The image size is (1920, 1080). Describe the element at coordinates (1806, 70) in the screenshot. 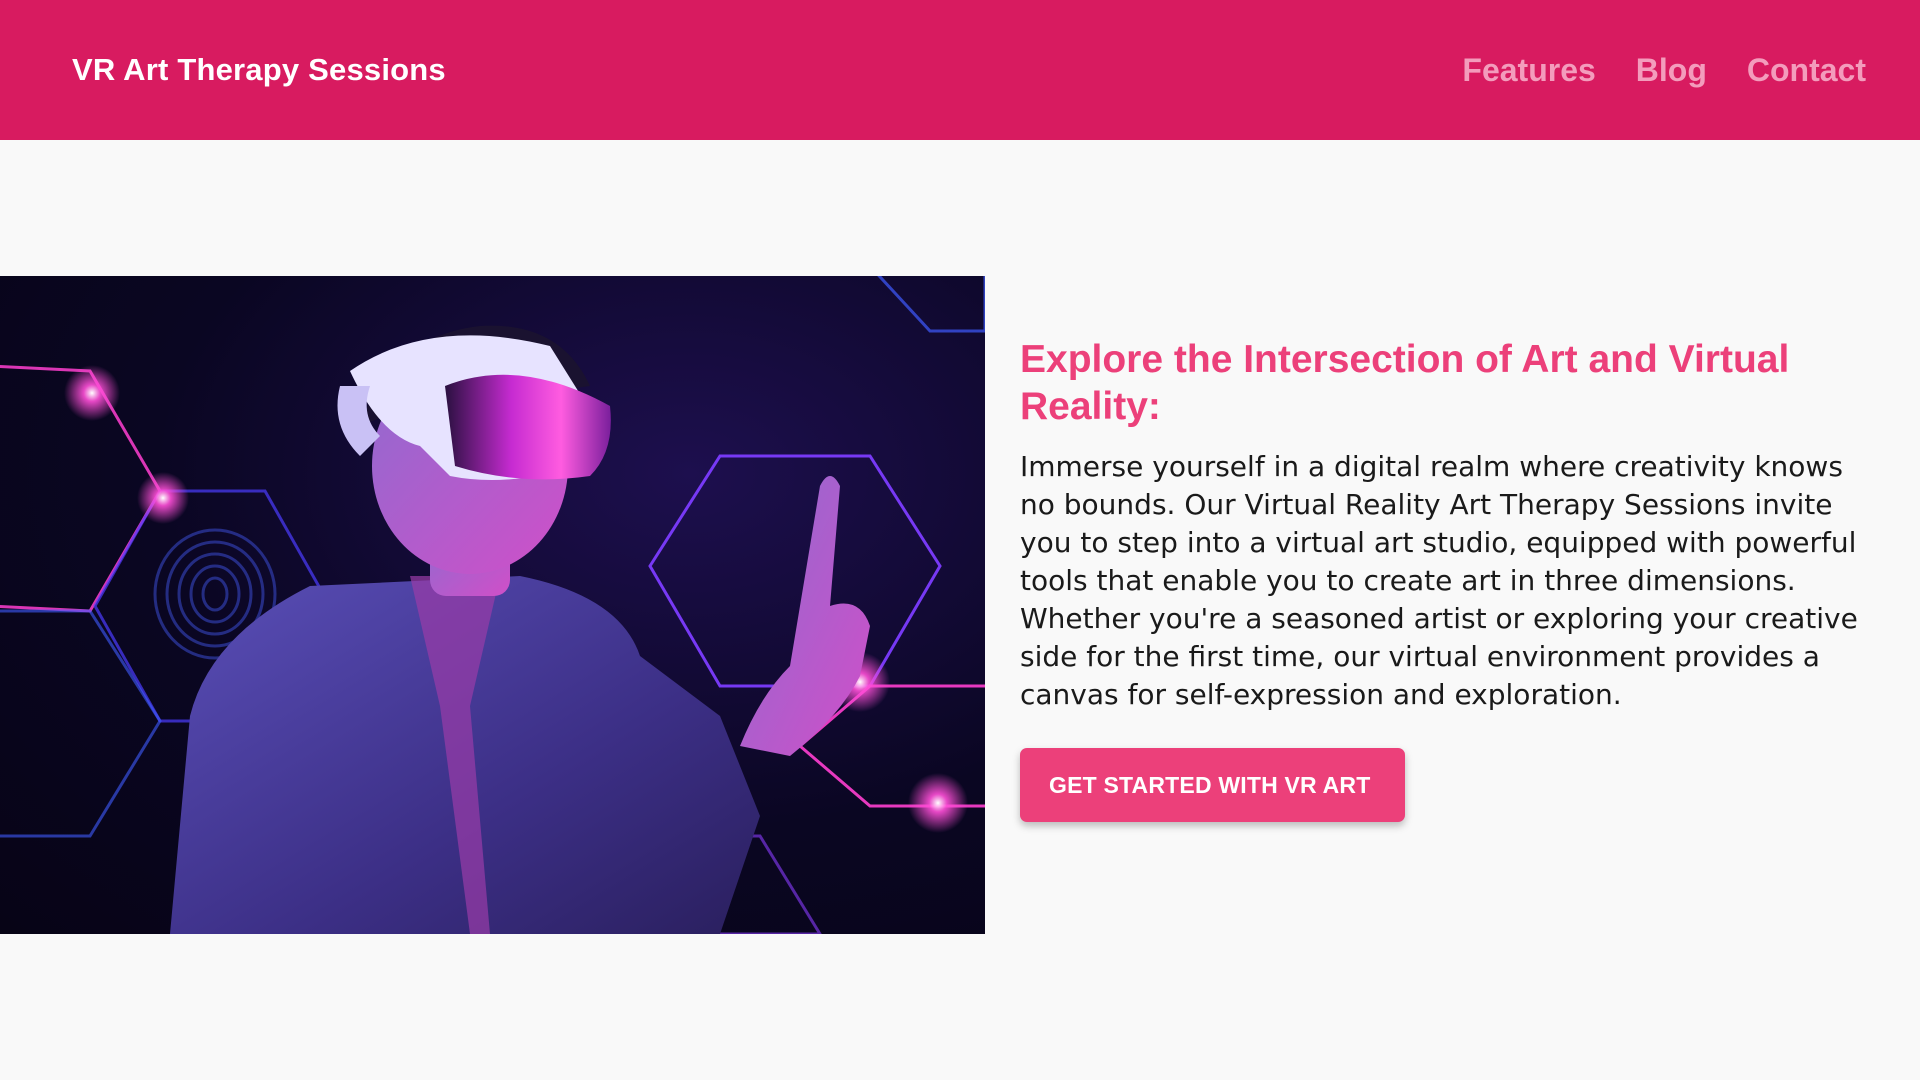

I see `nav-link-contact: Contact` at that location.